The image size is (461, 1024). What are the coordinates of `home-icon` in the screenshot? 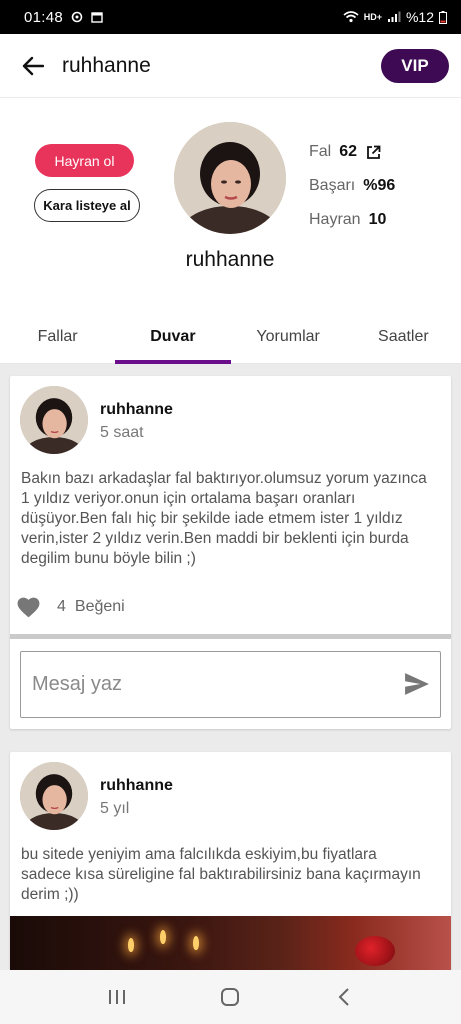 It's located at (230, 997).